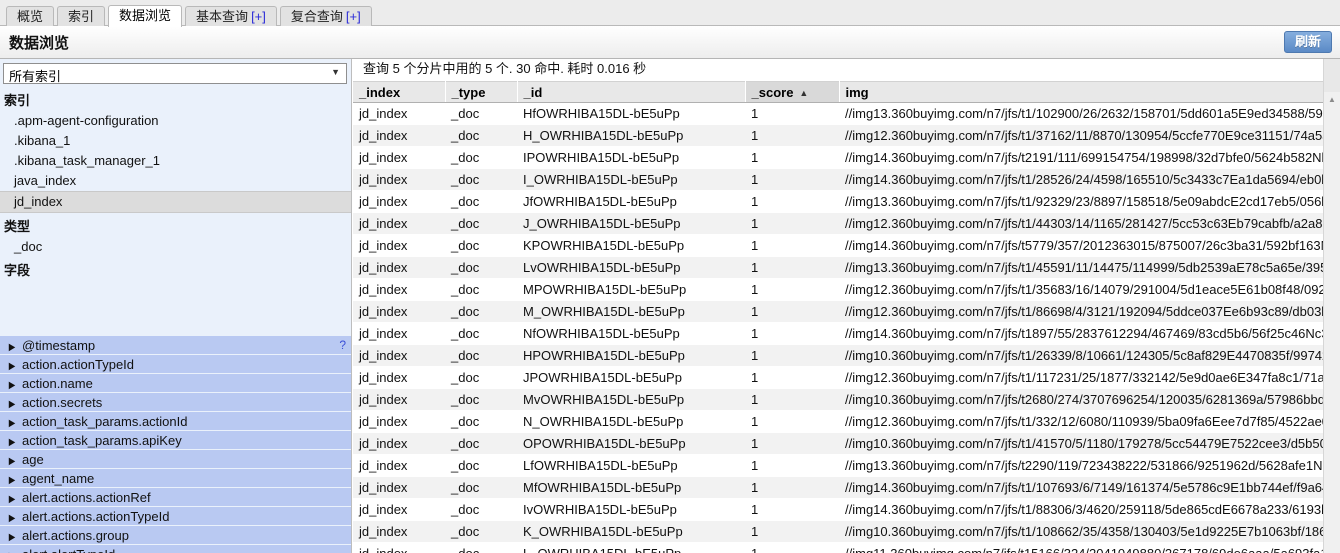 This screenshot has width=1340, height=553. Describe the element at coordinates (380, 92) in the screenshot. I see `column-header-label: _index` at that location.